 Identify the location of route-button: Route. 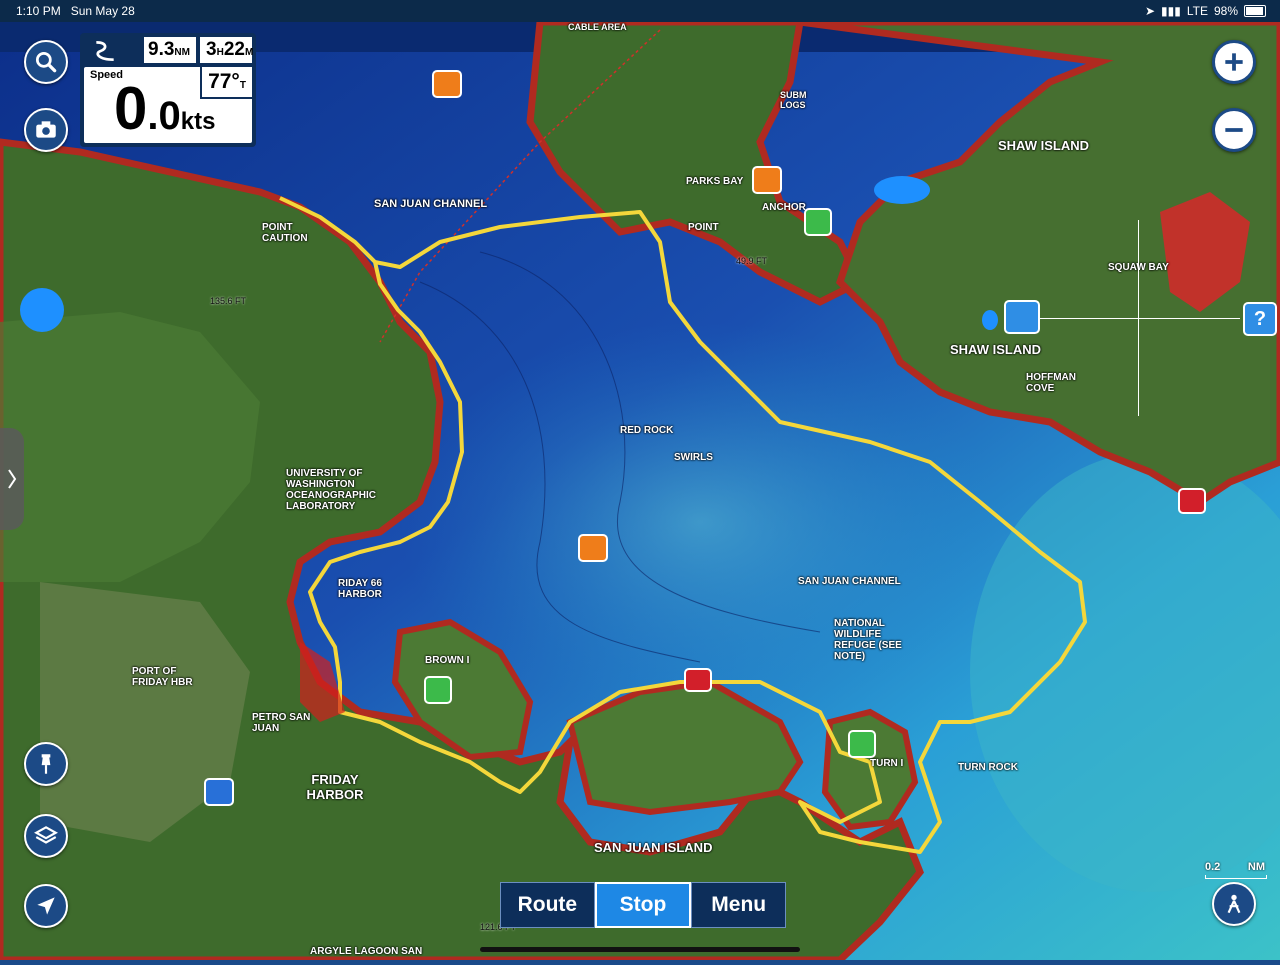
(547, 905).